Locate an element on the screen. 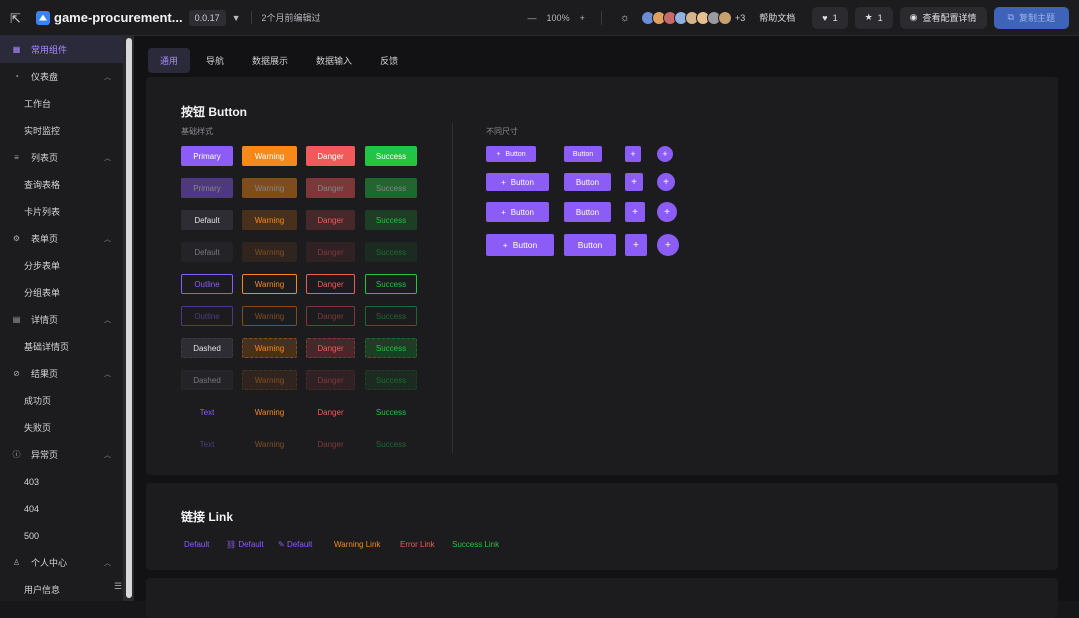  like-button: ♥ 1 is located at coordinates (830, 17).